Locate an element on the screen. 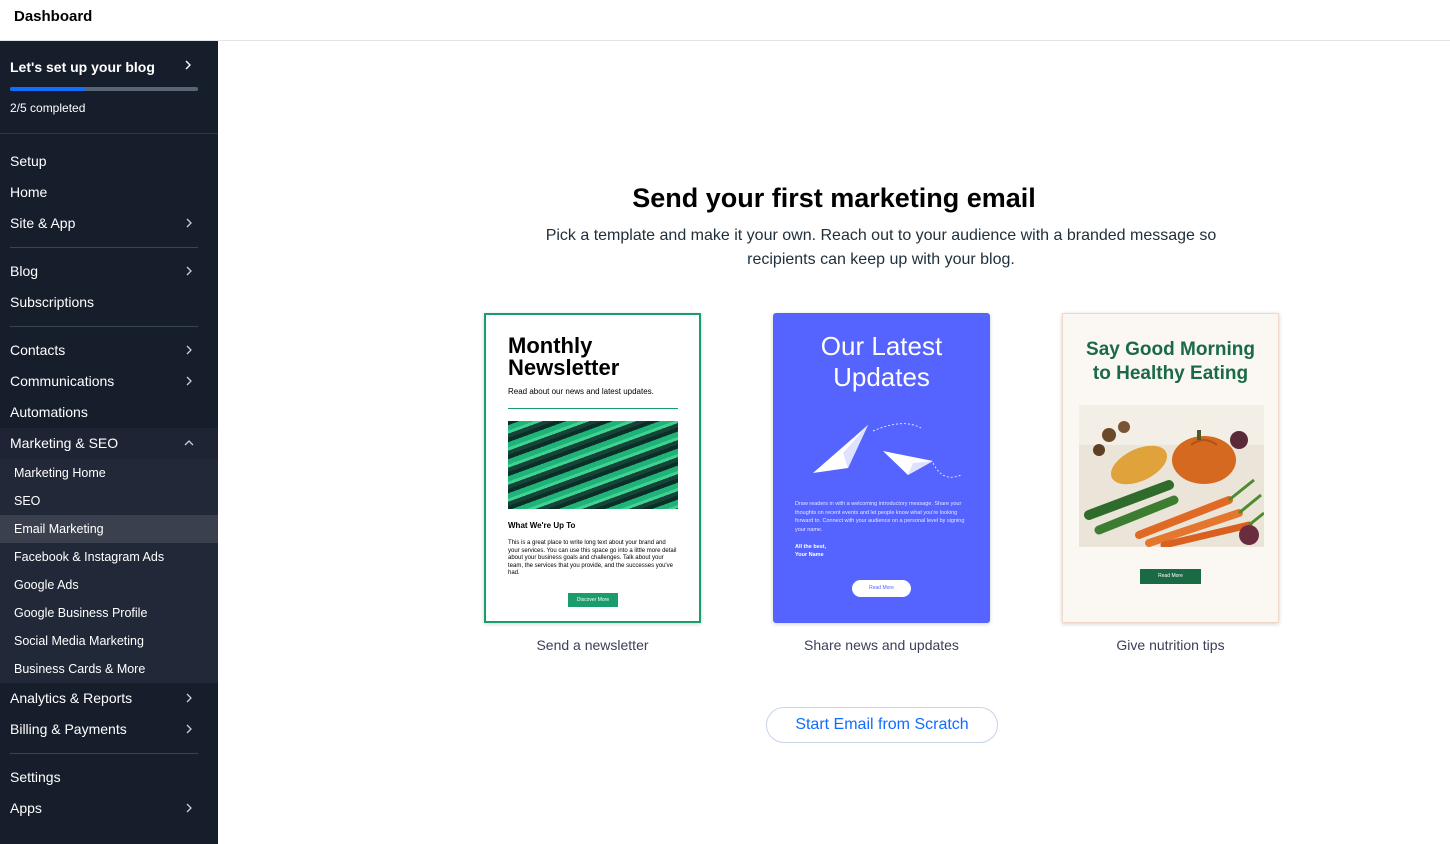  sidebar-item-label: Blog is located at coordinates (24, 271).